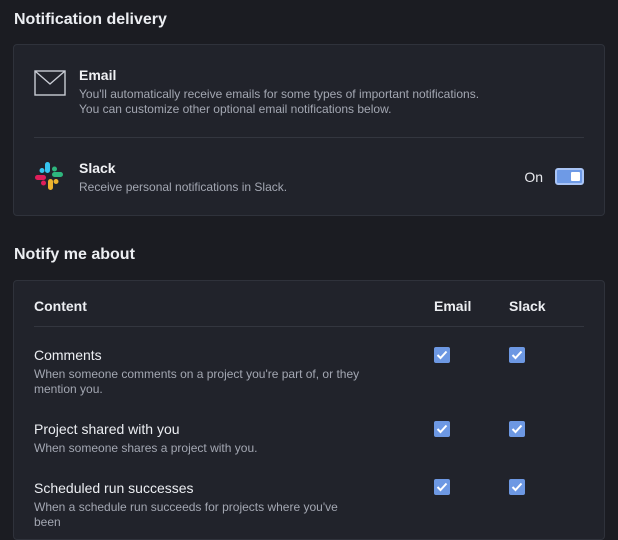 This screenshot has width=618, height=540. What do you see at coordinates (60, 306) in the screenshot?
I see `column-header-content: Content` at bounding box center [60, 306].